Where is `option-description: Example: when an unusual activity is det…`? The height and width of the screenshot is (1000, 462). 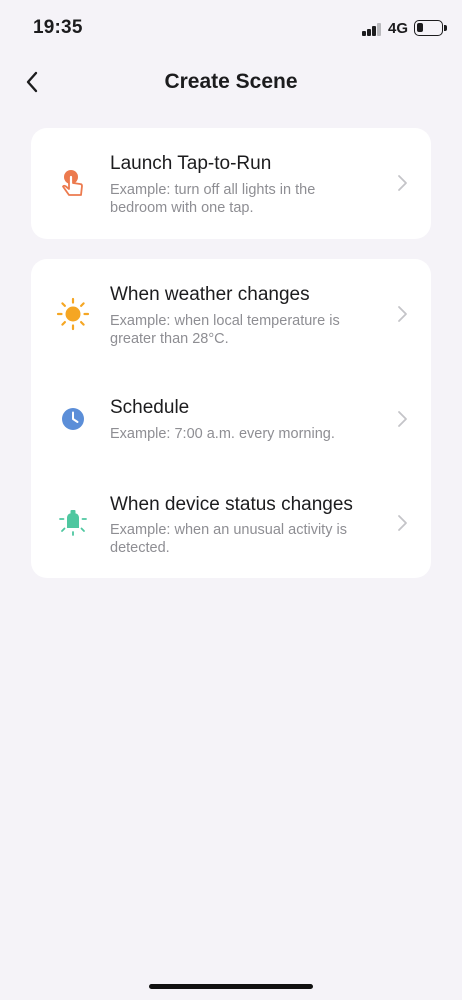 option-description: Example: when an unusual activity is det… is located at coordinates (228, 539).